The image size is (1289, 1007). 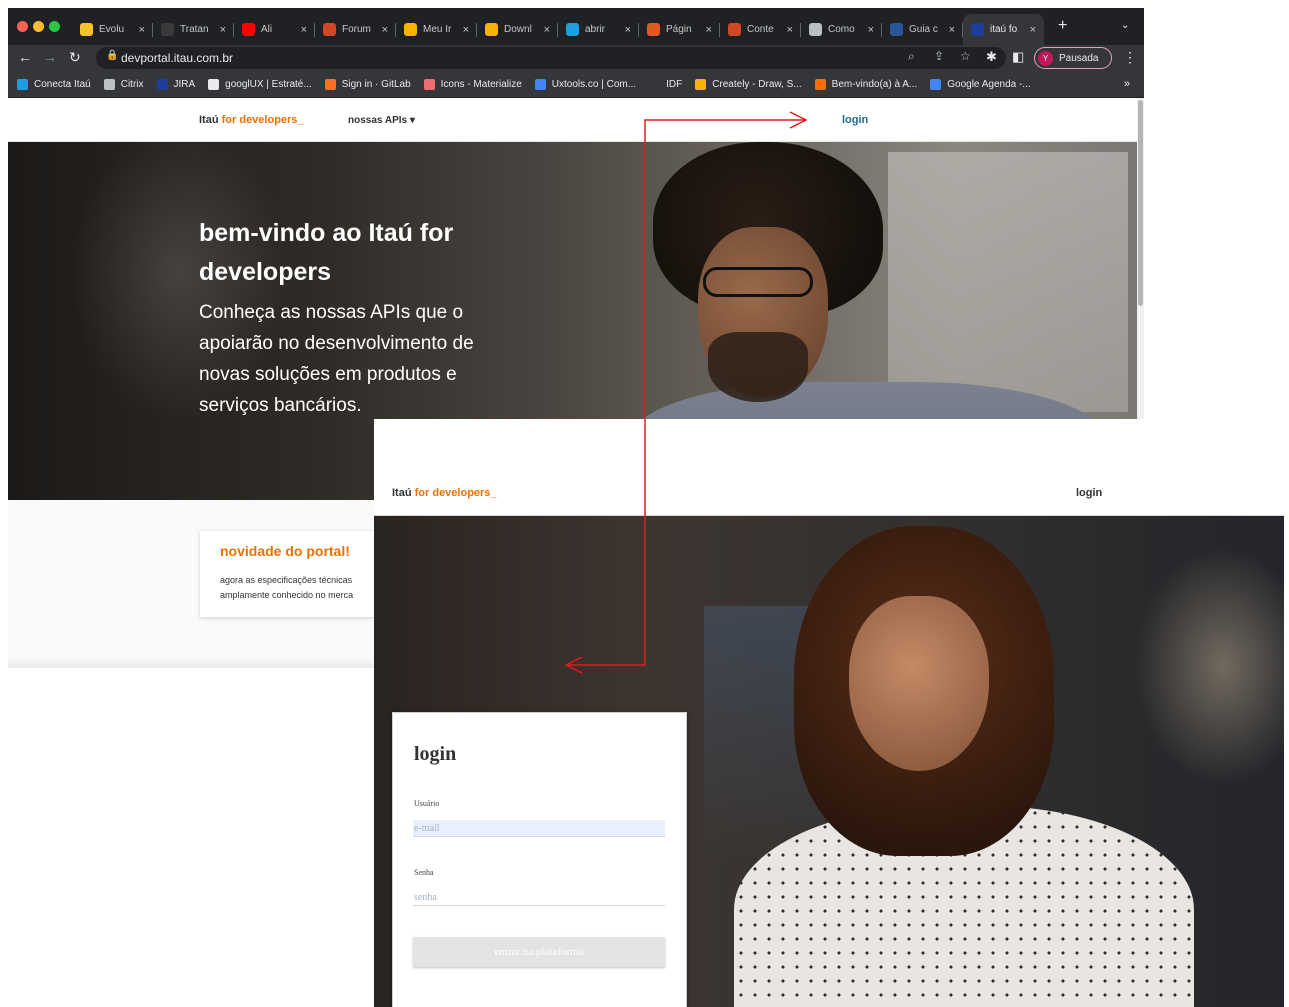 I want to click on bookmark-item: Icons - Materialize, so click(x=472, y=84).